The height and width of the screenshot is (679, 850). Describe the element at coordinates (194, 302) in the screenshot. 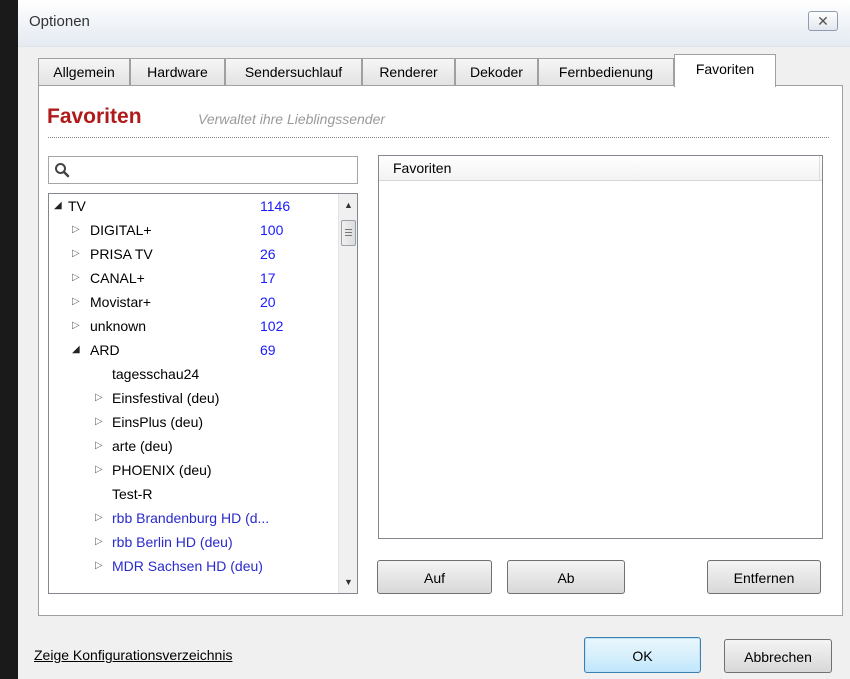

I see `tree-node-movistar-plus: ▷ Movistar+ 20` at that location.